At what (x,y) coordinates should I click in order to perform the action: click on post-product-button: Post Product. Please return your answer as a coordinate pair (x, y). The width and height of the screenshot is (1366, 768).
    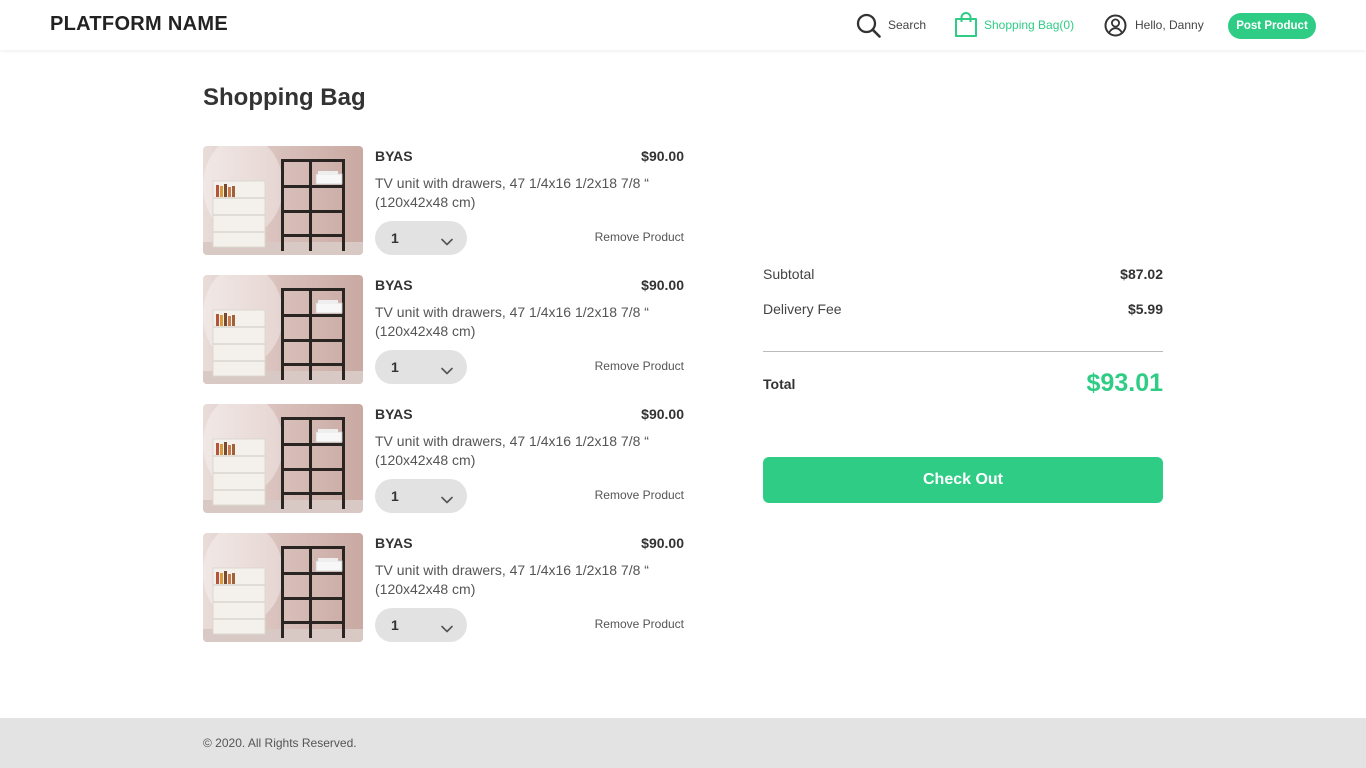
    Looking at the image, I should click on (1272, 26).